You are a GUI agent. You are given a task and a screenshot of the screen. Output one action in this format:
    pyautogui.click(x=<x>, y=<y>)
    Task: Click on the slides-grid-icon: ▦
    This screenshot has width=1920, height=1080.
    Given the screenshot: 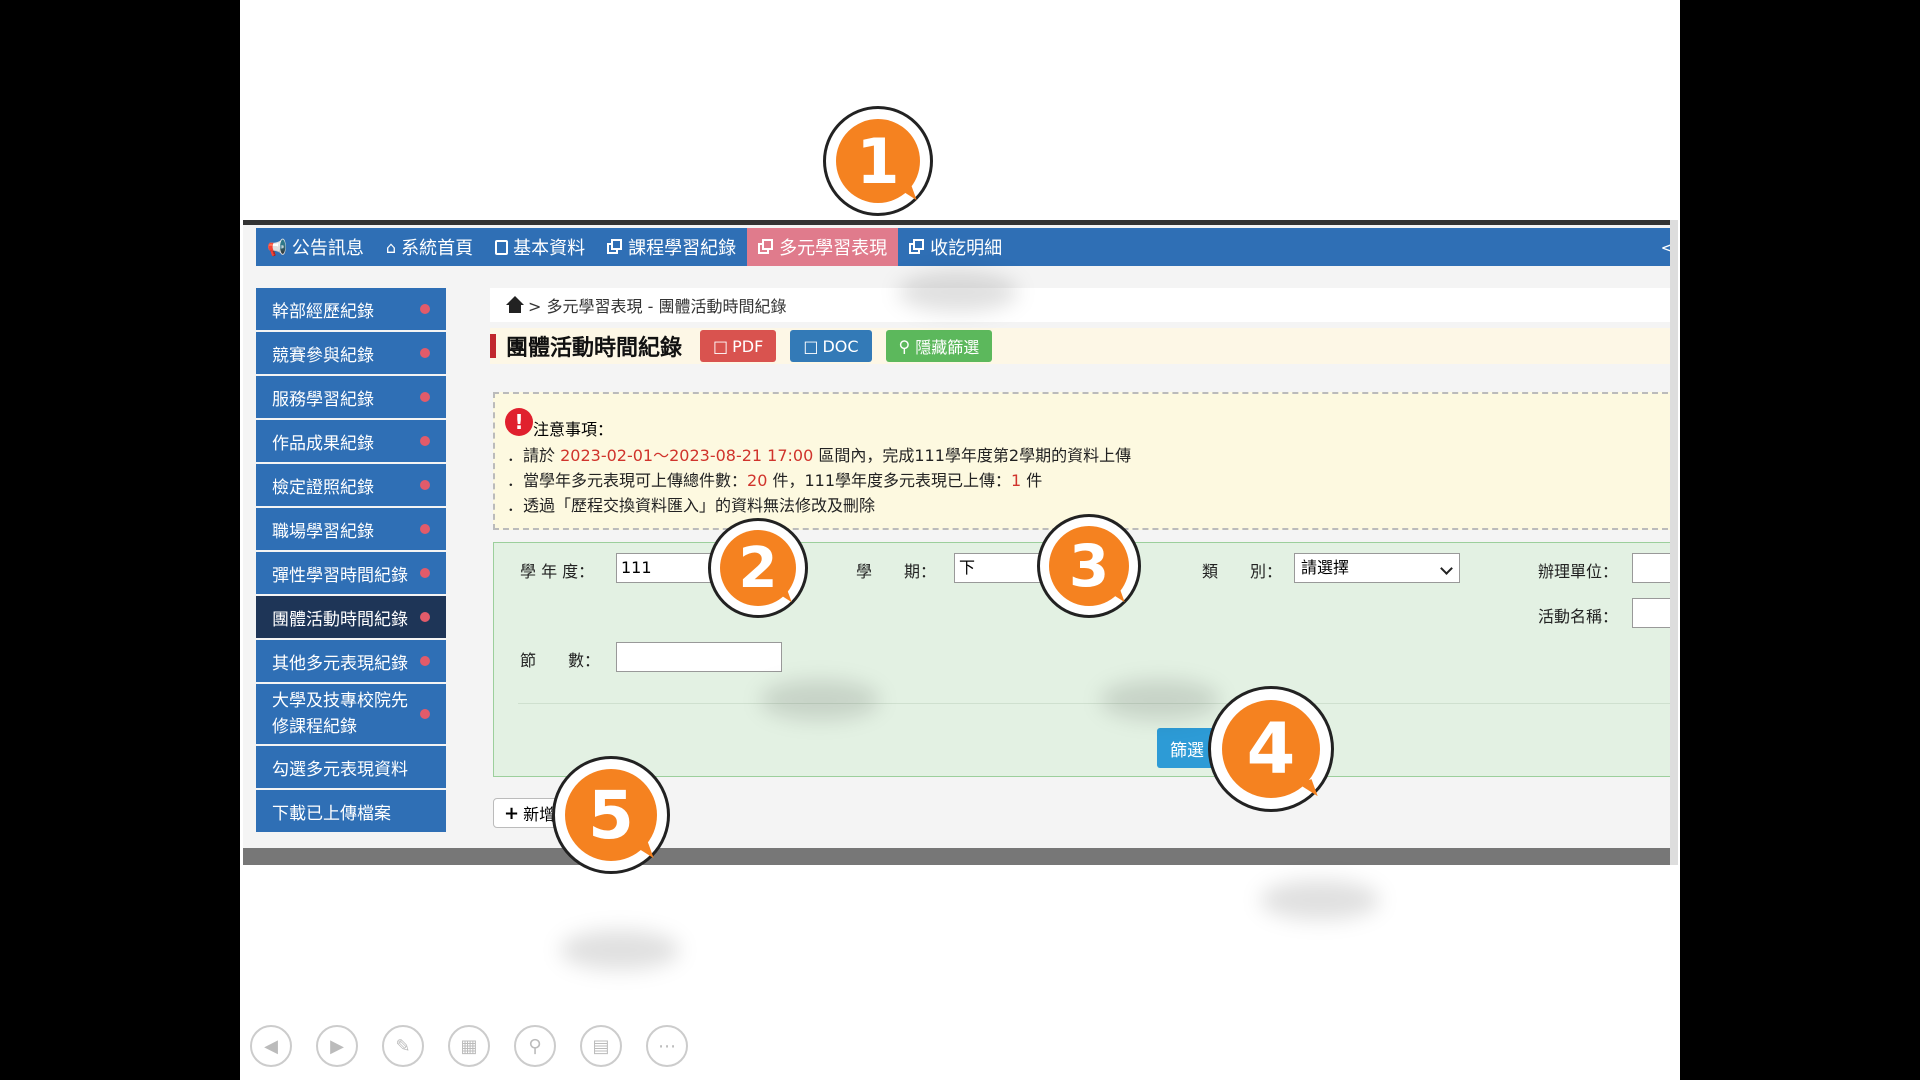 What is the action you would take?
    pyautogui.click(x=469, y=1046)
    